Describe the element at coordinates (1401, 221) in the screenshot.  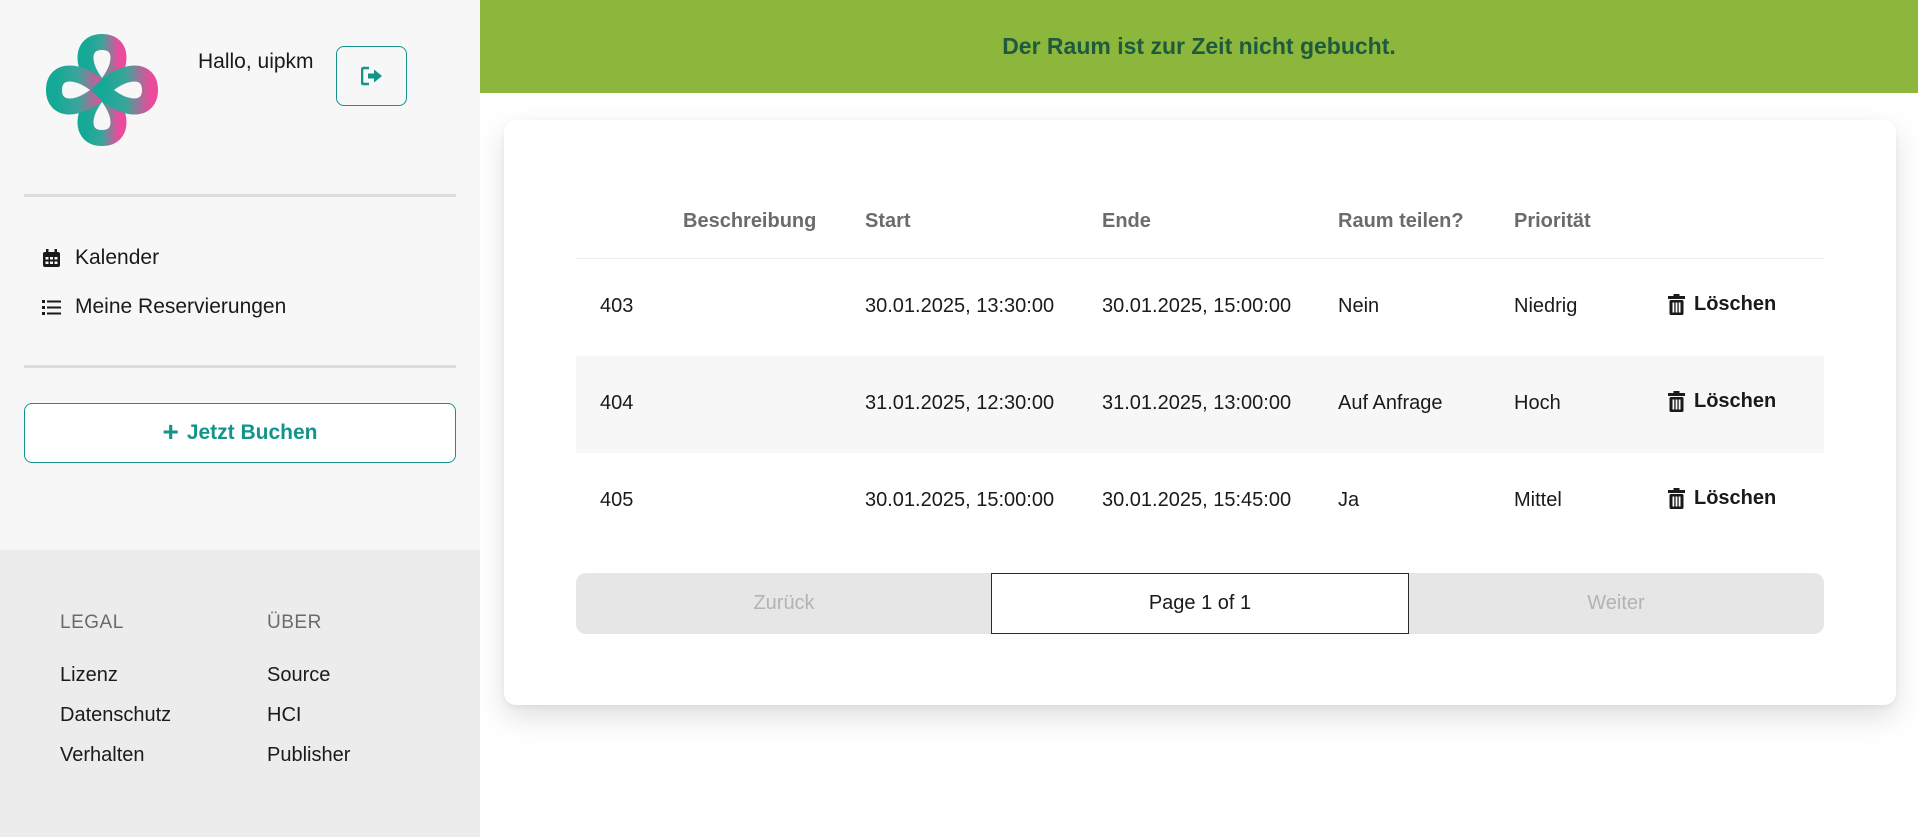
I see `column-header-raum-teilen: Raum teilen?` at that location.